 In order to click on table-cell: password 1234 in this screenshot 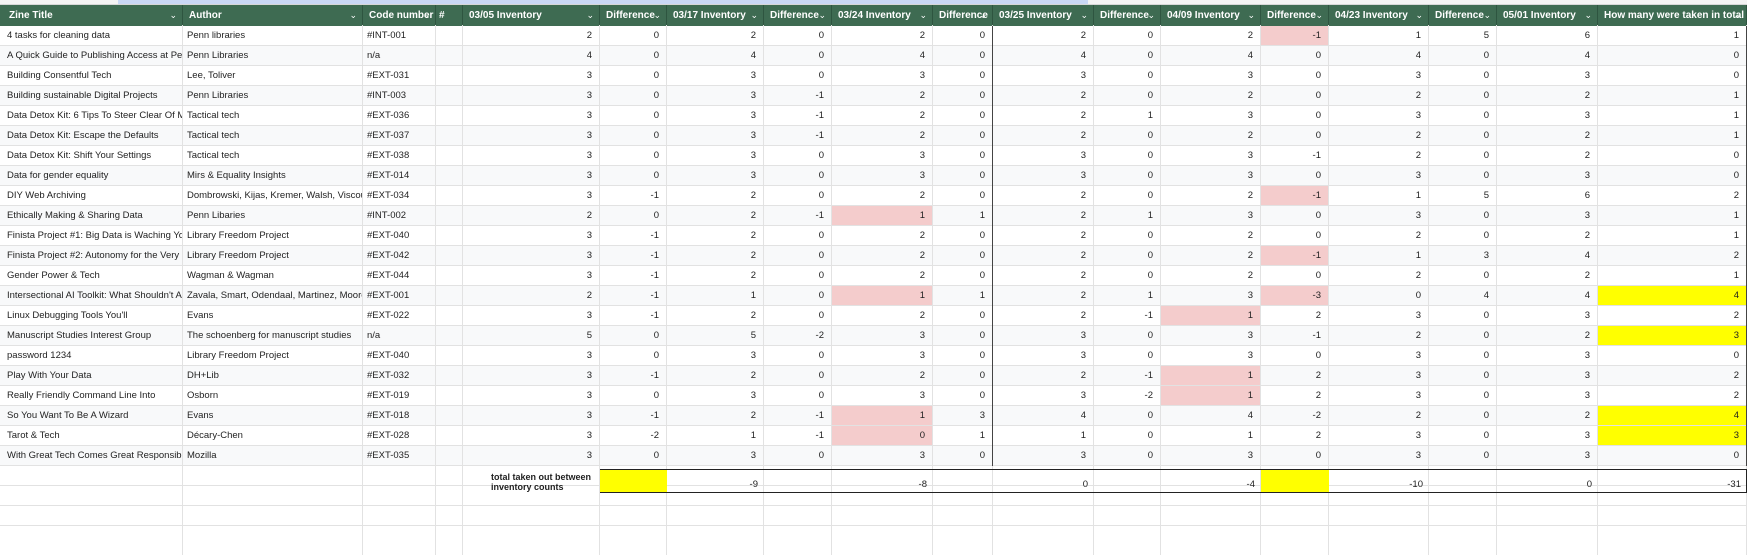, I will do `click(93, 355)`.